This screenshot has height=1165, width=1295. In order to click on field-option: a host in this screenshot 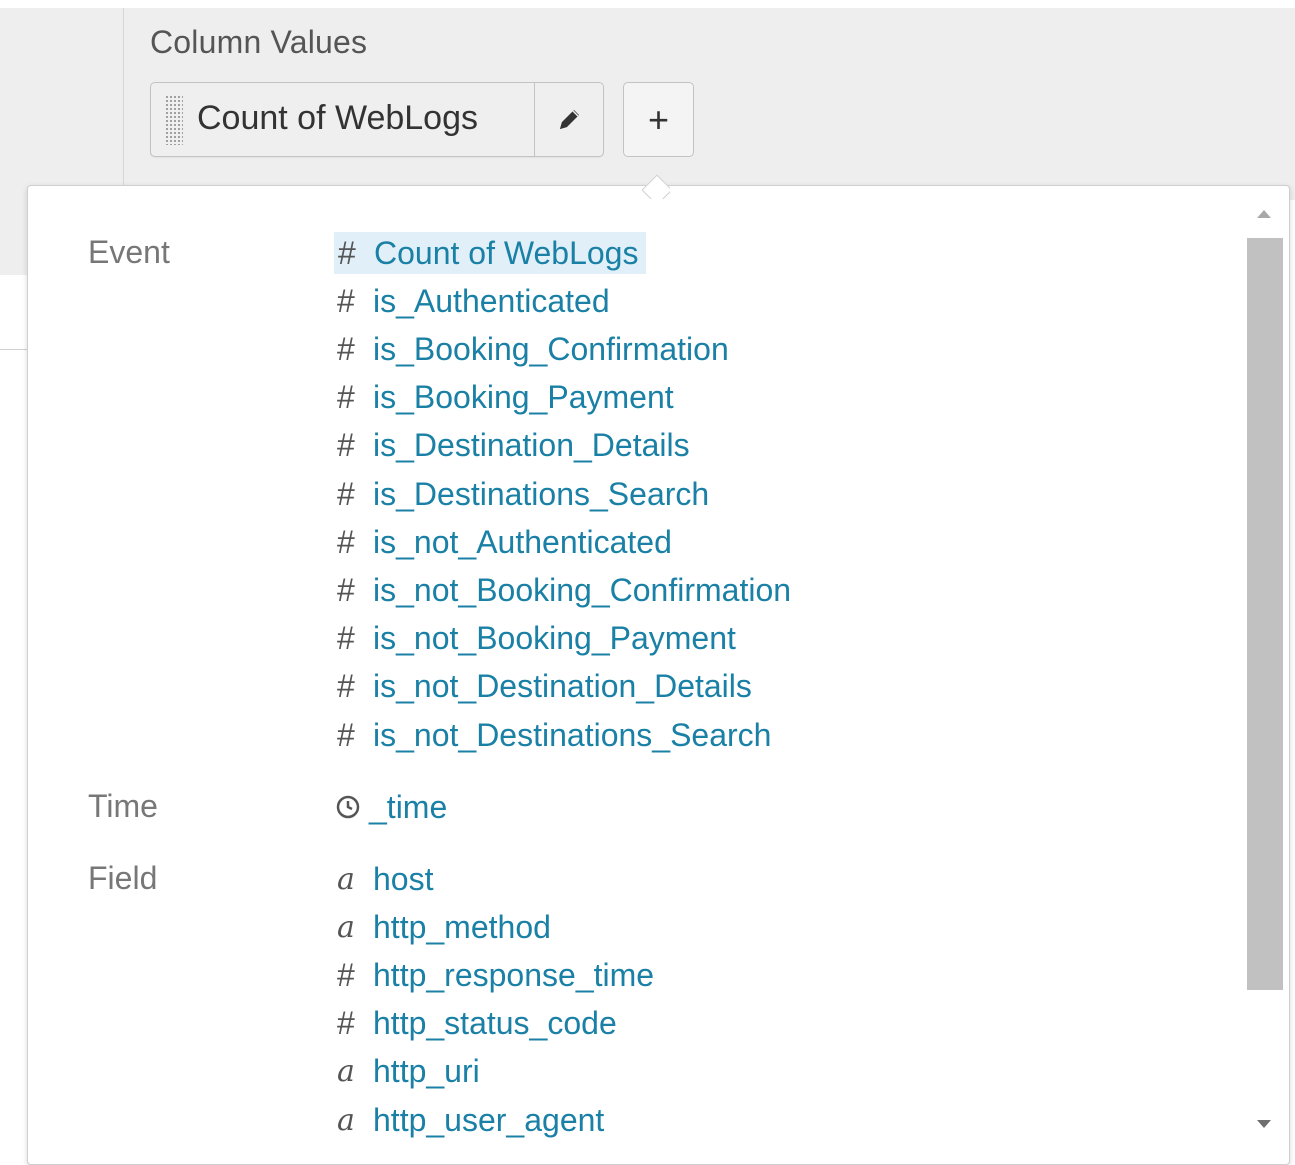, I will do `click(383, 879)`.